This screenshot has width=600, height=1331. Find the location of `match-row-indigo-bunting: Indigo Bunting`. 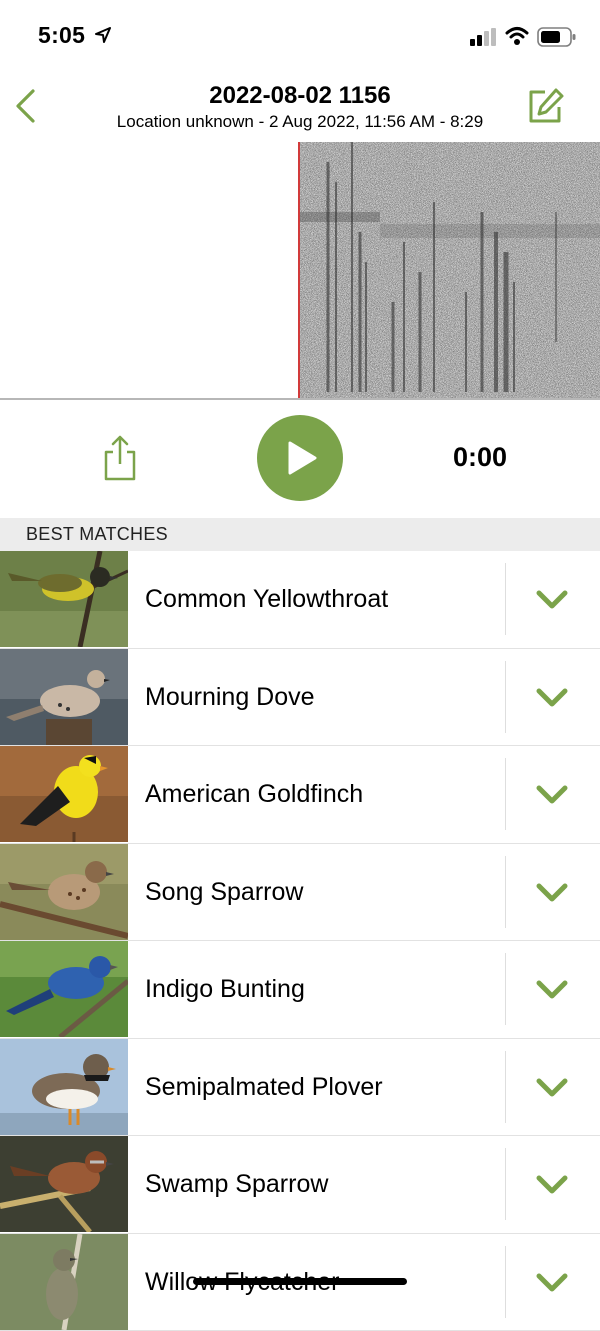

match-row-indigo-bunting: Indigo Bunting is located at coordinates (300, 990).